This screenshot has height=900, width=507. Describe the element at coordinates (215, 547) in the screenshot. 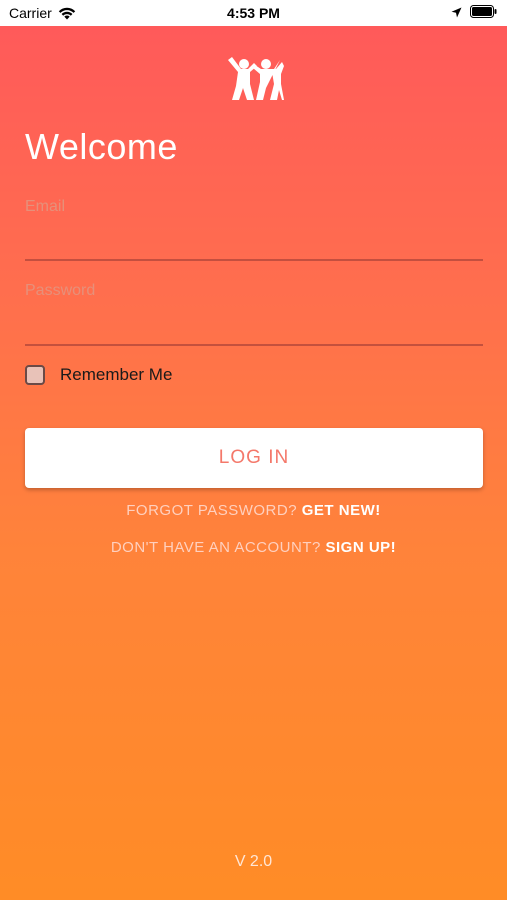

I see `signup-prompt: DON'T HAVE AN ACCOUNT?` at that location.